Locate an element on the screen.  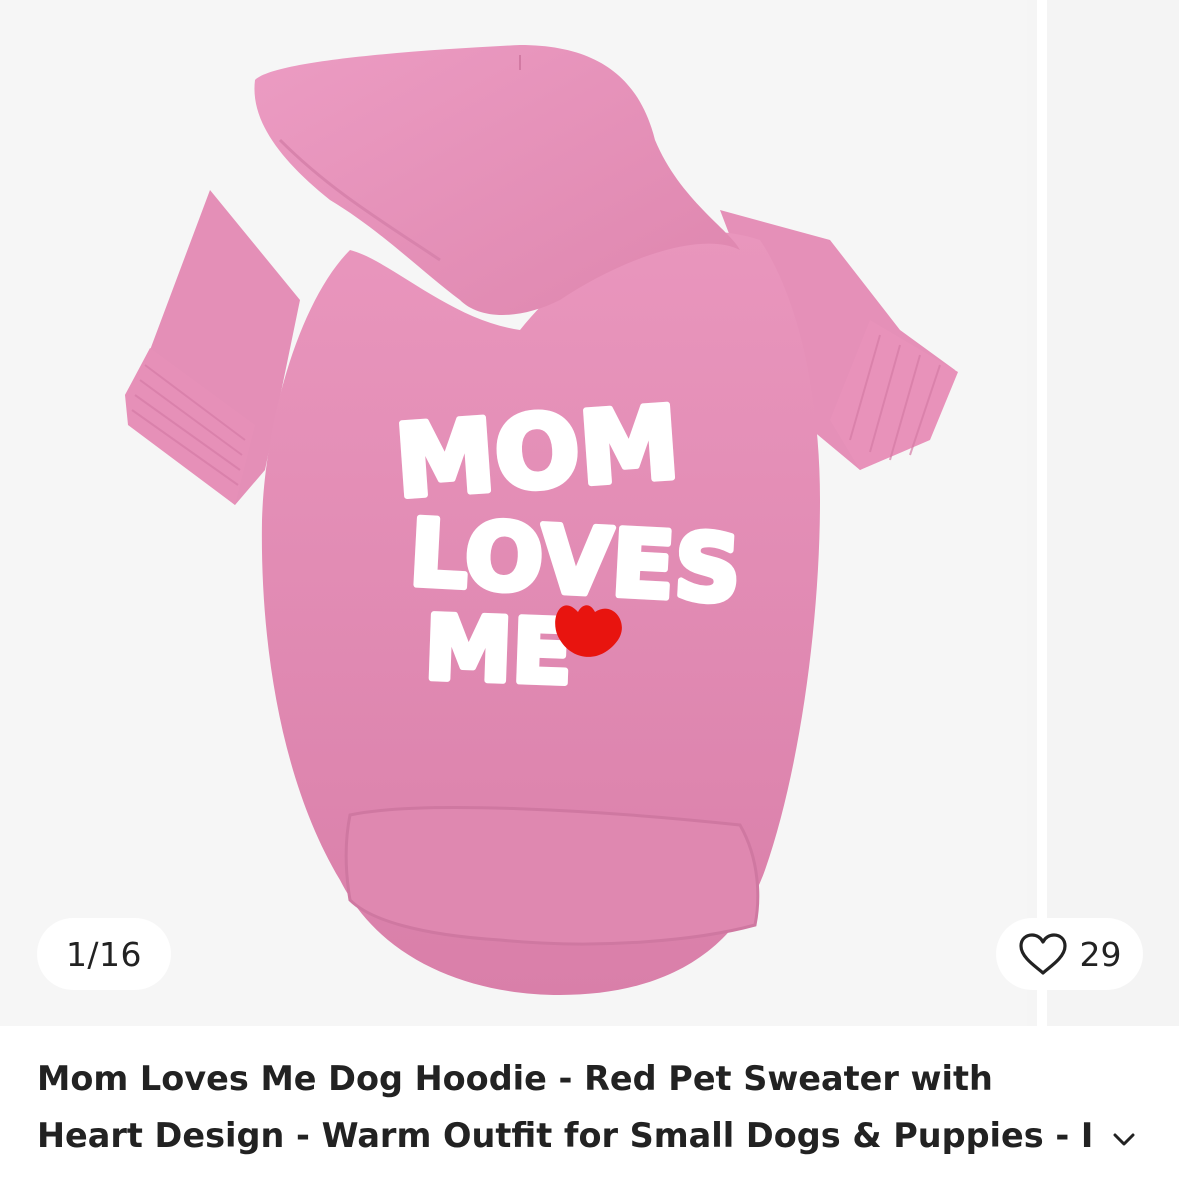
favorite-count: 29 is located at coordinates (1100, 954).